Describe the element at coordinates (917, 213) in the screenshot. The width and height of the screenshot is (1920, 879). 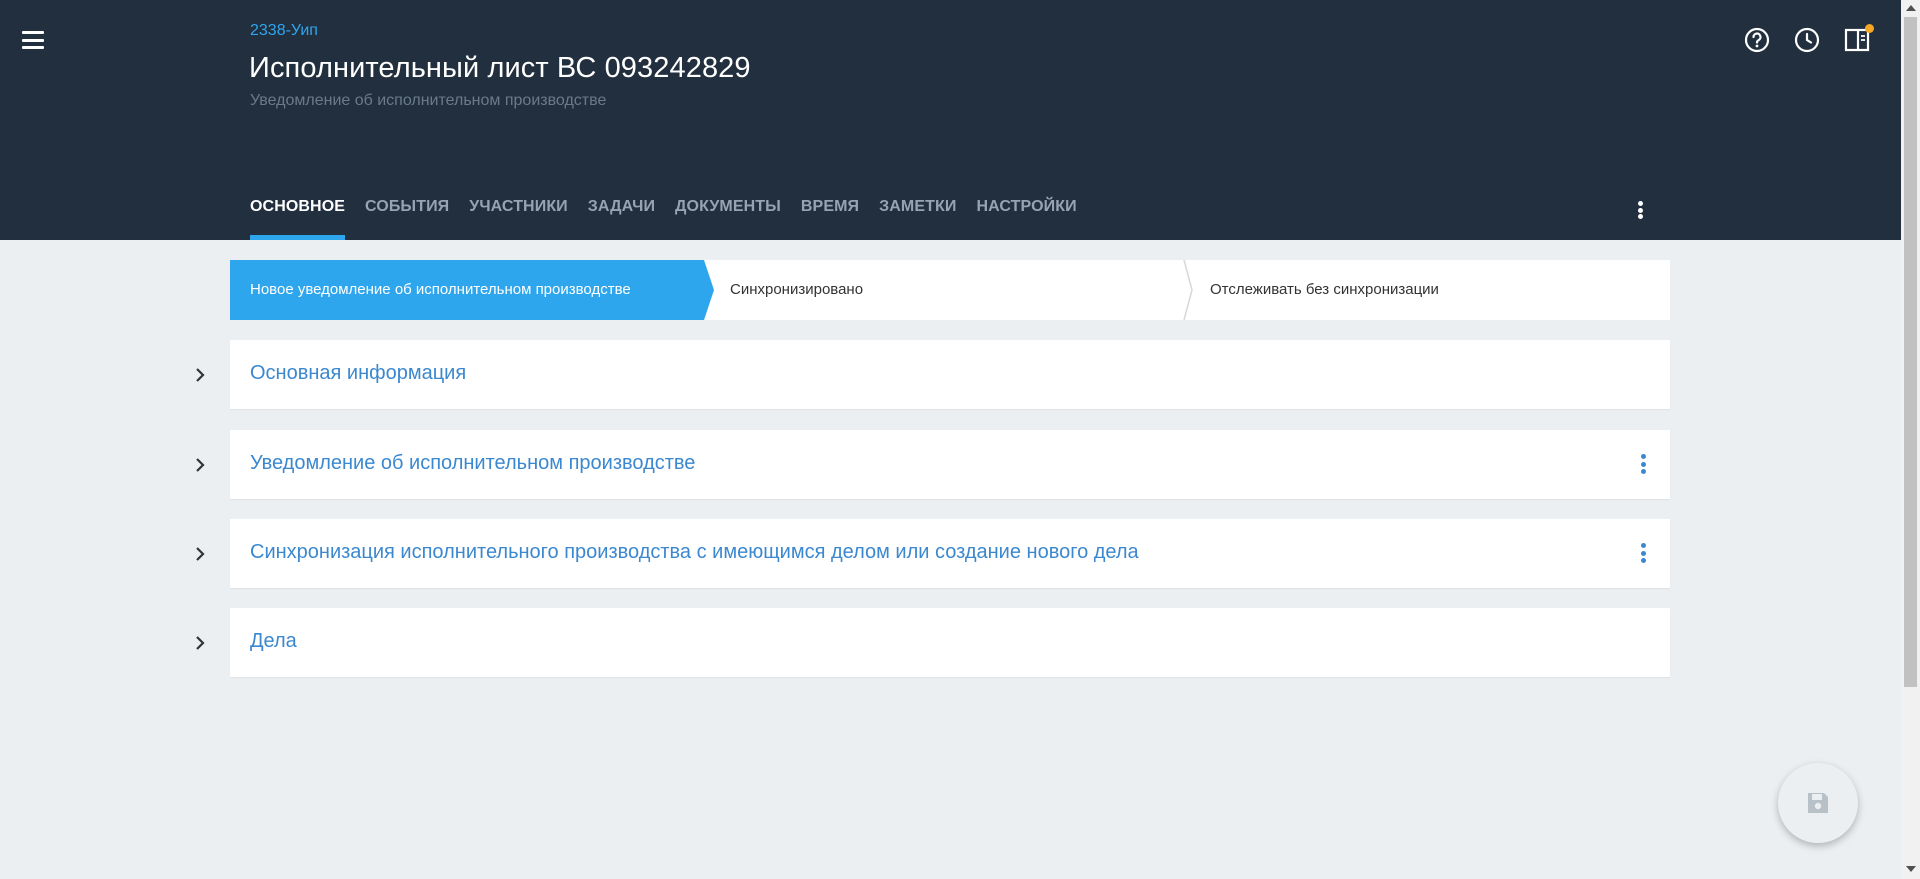
I see `tab-notes: ЗАМЕТКИ` at that location.